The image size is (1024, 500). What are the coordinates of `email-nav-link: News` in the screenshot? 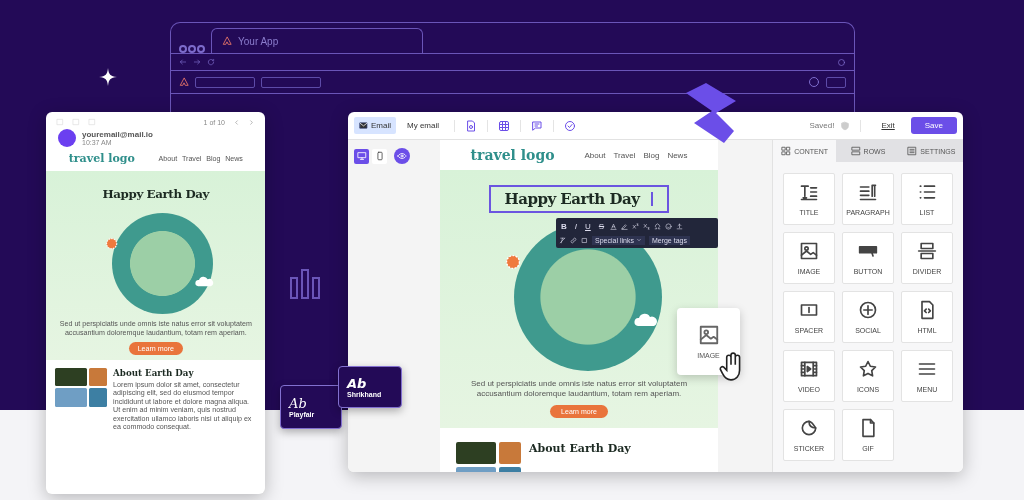 It's located at (677, 155).